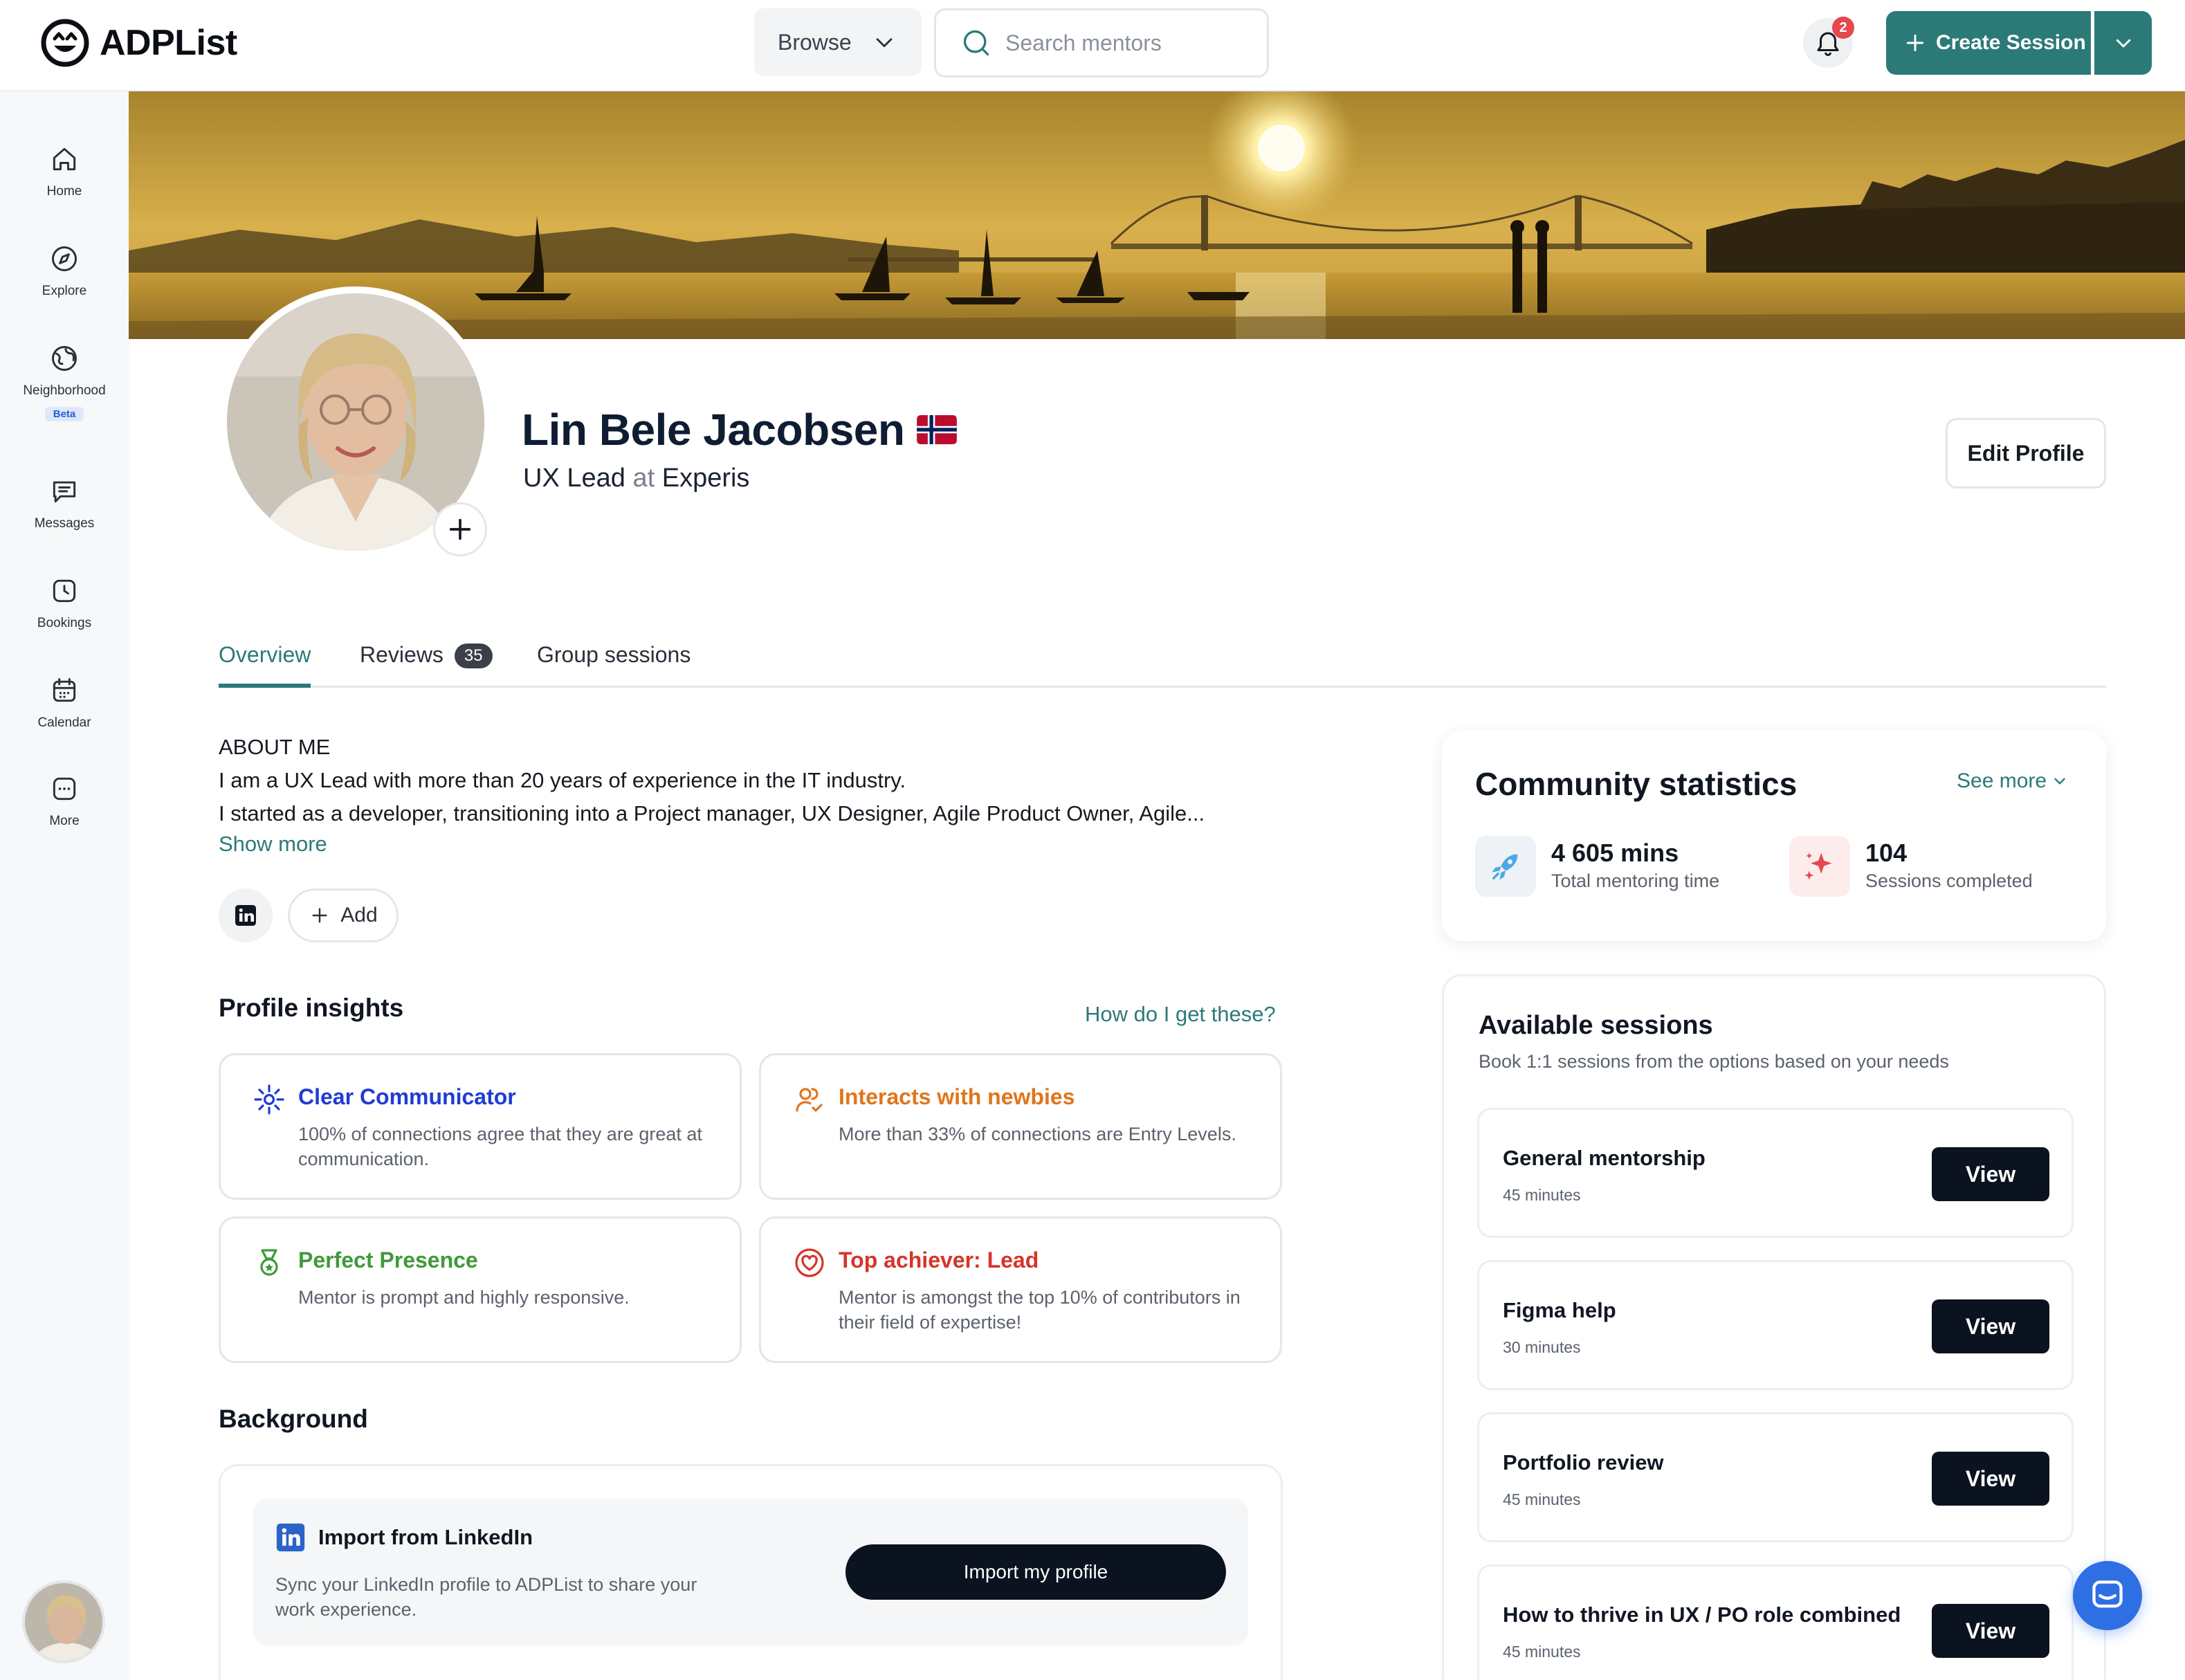 The height and width of the screenshot is (1680, 2185). Describe the element at coordinates (1542, 1652) in the screenshot. I see `session-duration: 45 minutes` at that location.